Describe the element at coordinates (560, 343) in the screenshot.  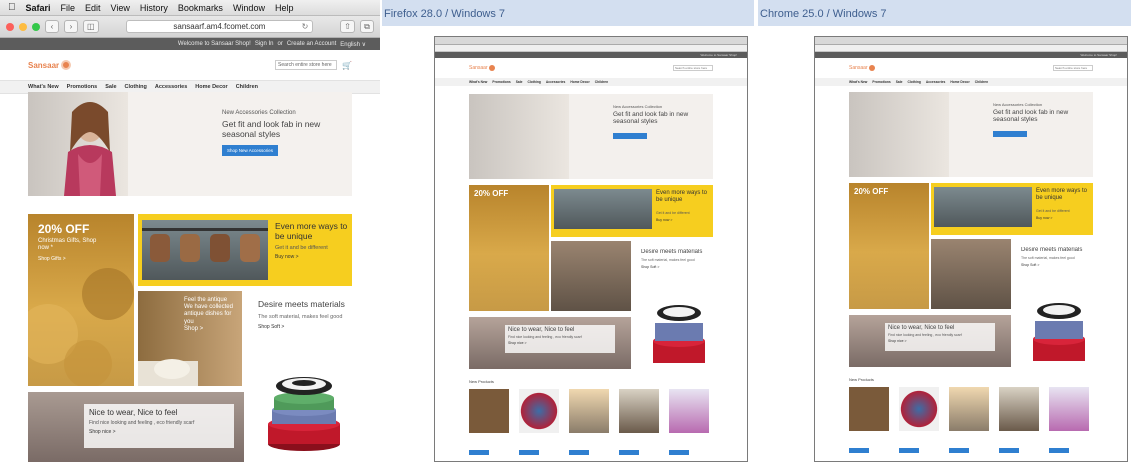
I see `ff-shop-nice-link: Shop nice >` at that location.